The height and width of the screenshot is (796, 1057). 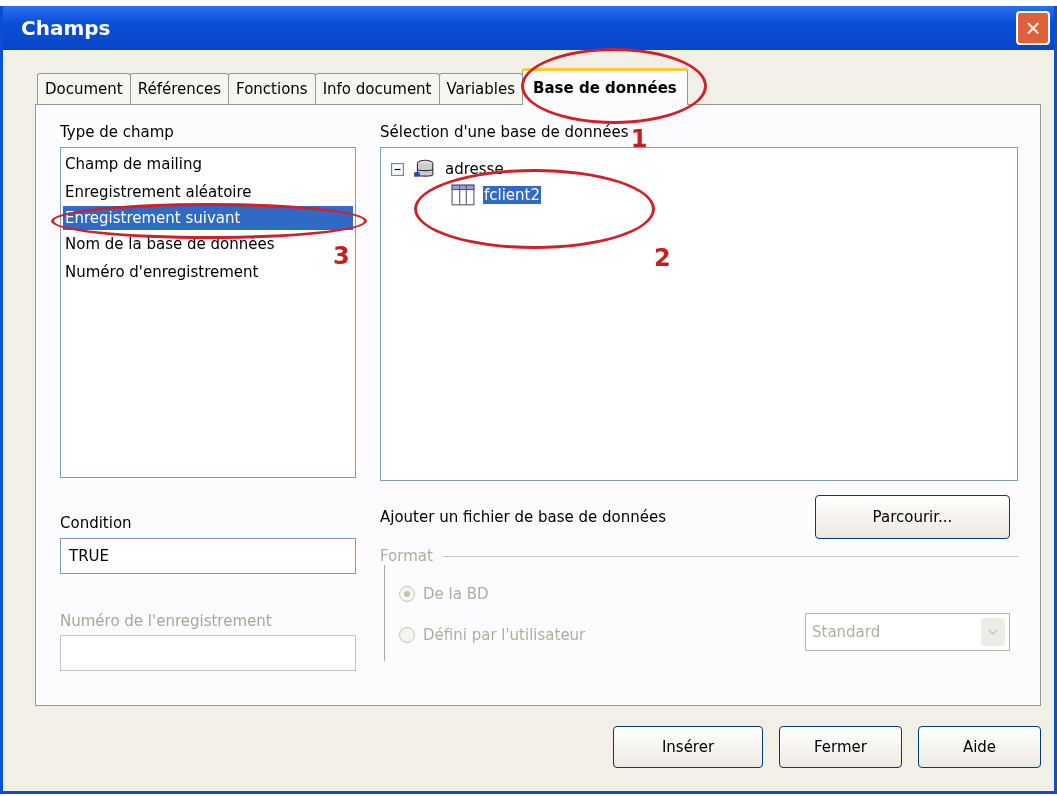 What do you see at coordinates (341, 255) in the screenshot?
I see `annotation-number: 3` at bounding box center [341, 255].